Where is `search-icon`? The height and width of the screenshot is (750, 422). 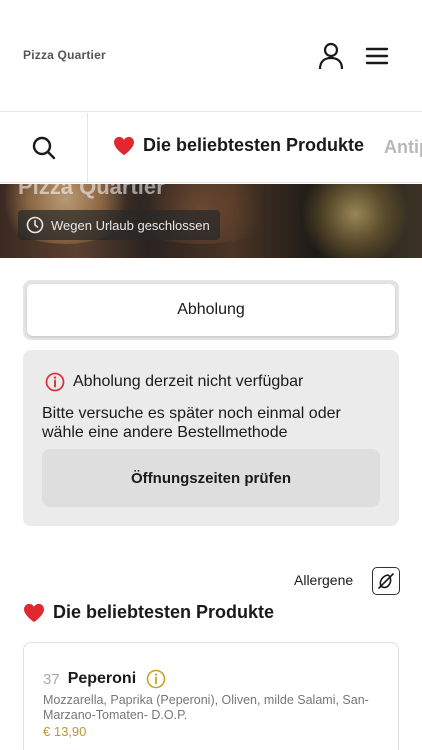 search-icon is located at coordinates (43, 148).